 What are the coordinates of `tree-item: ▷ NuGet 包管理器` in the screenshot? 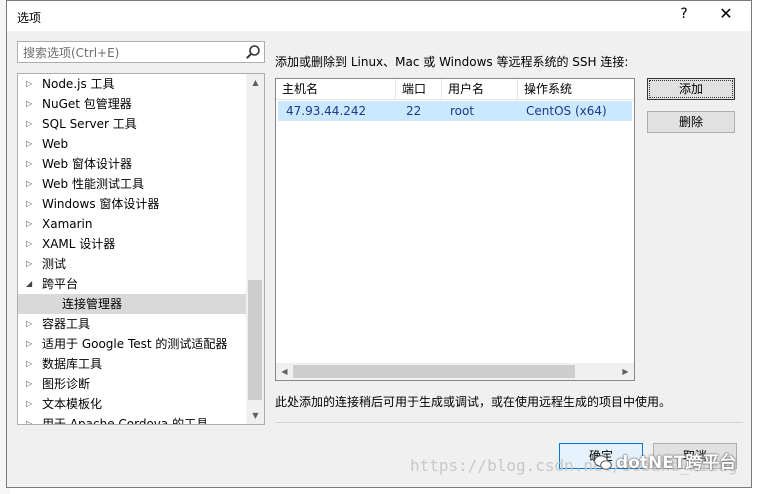 It's located at (133, 104).